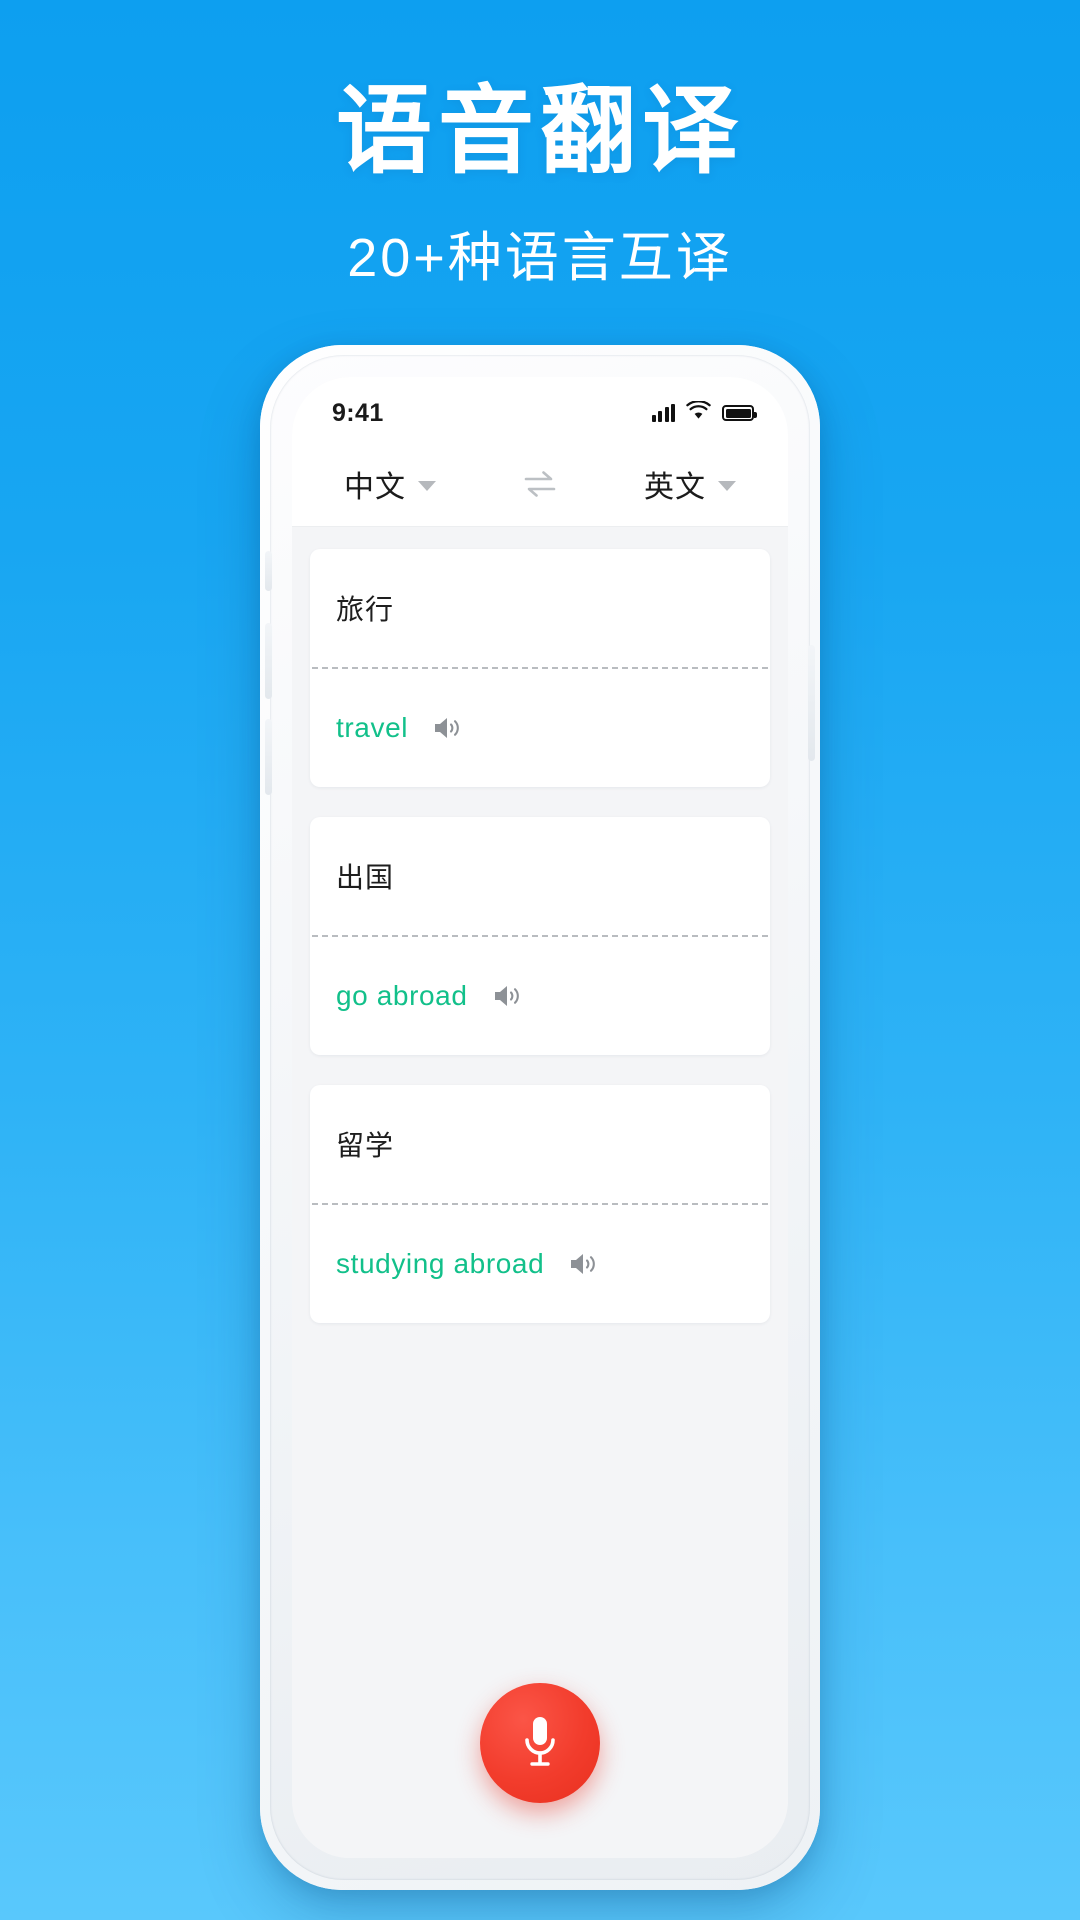  I want to click on record-area, so click(540, 1743).